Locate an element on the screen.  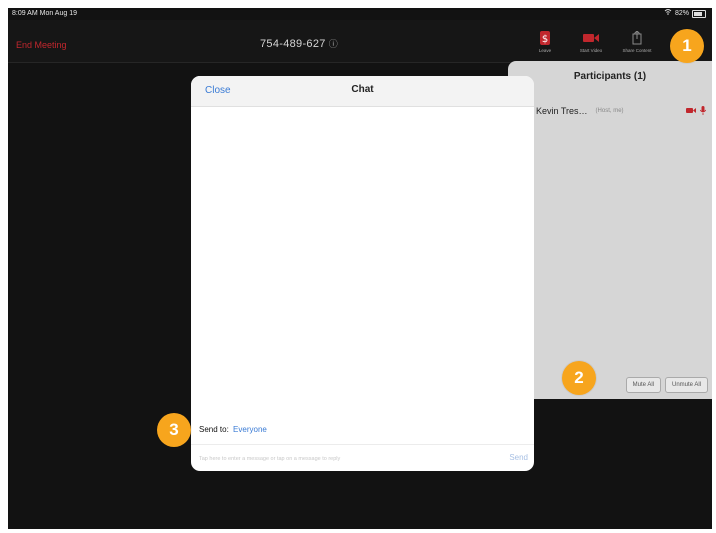
status-bar: 8:09 AM Mon Aug 19 82% is located at coordinates (360, 14).